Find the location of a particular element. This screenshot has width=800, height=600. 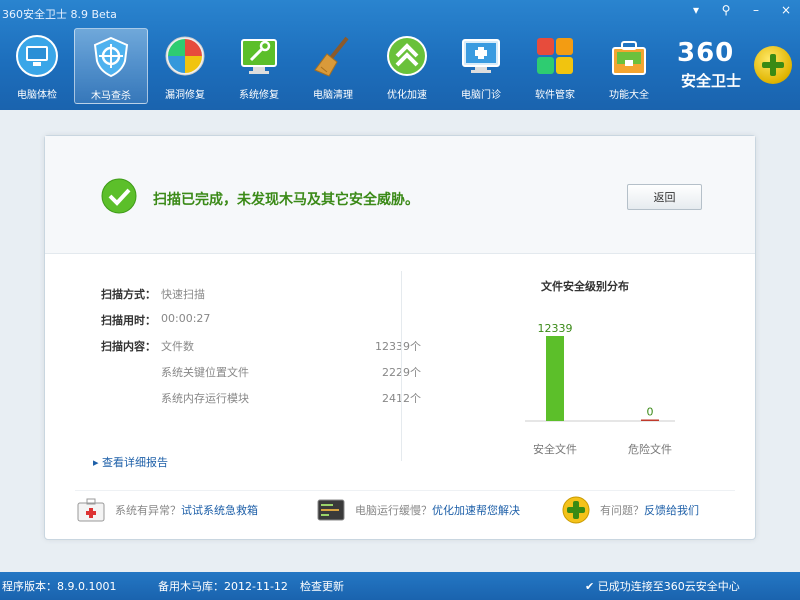

tab-clean: 电脑清理 is located at coordinates (333, 66).